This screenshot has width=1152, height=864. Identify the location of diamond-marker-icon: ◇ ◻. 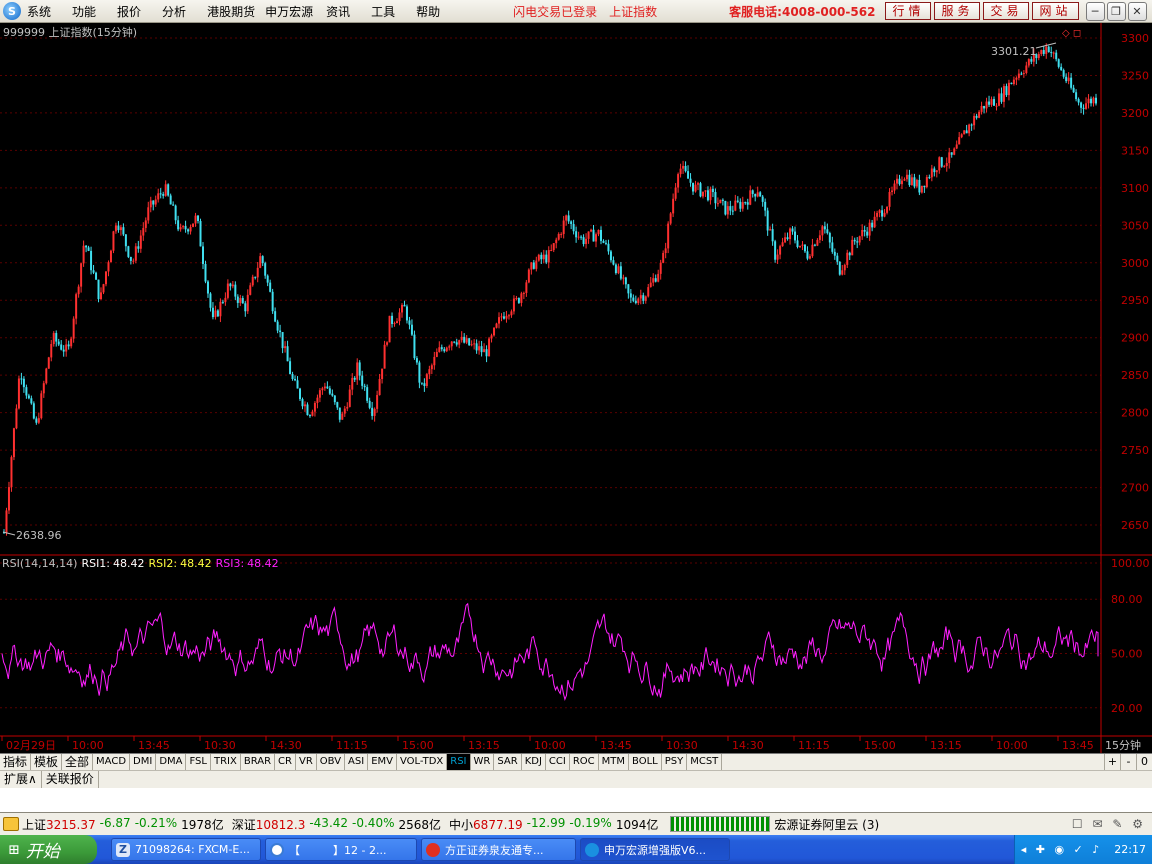
(1071, 33).